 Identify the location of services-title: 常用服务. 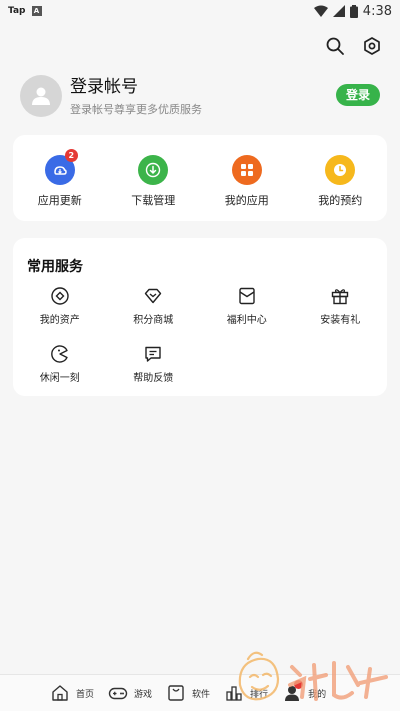
(55, 267).